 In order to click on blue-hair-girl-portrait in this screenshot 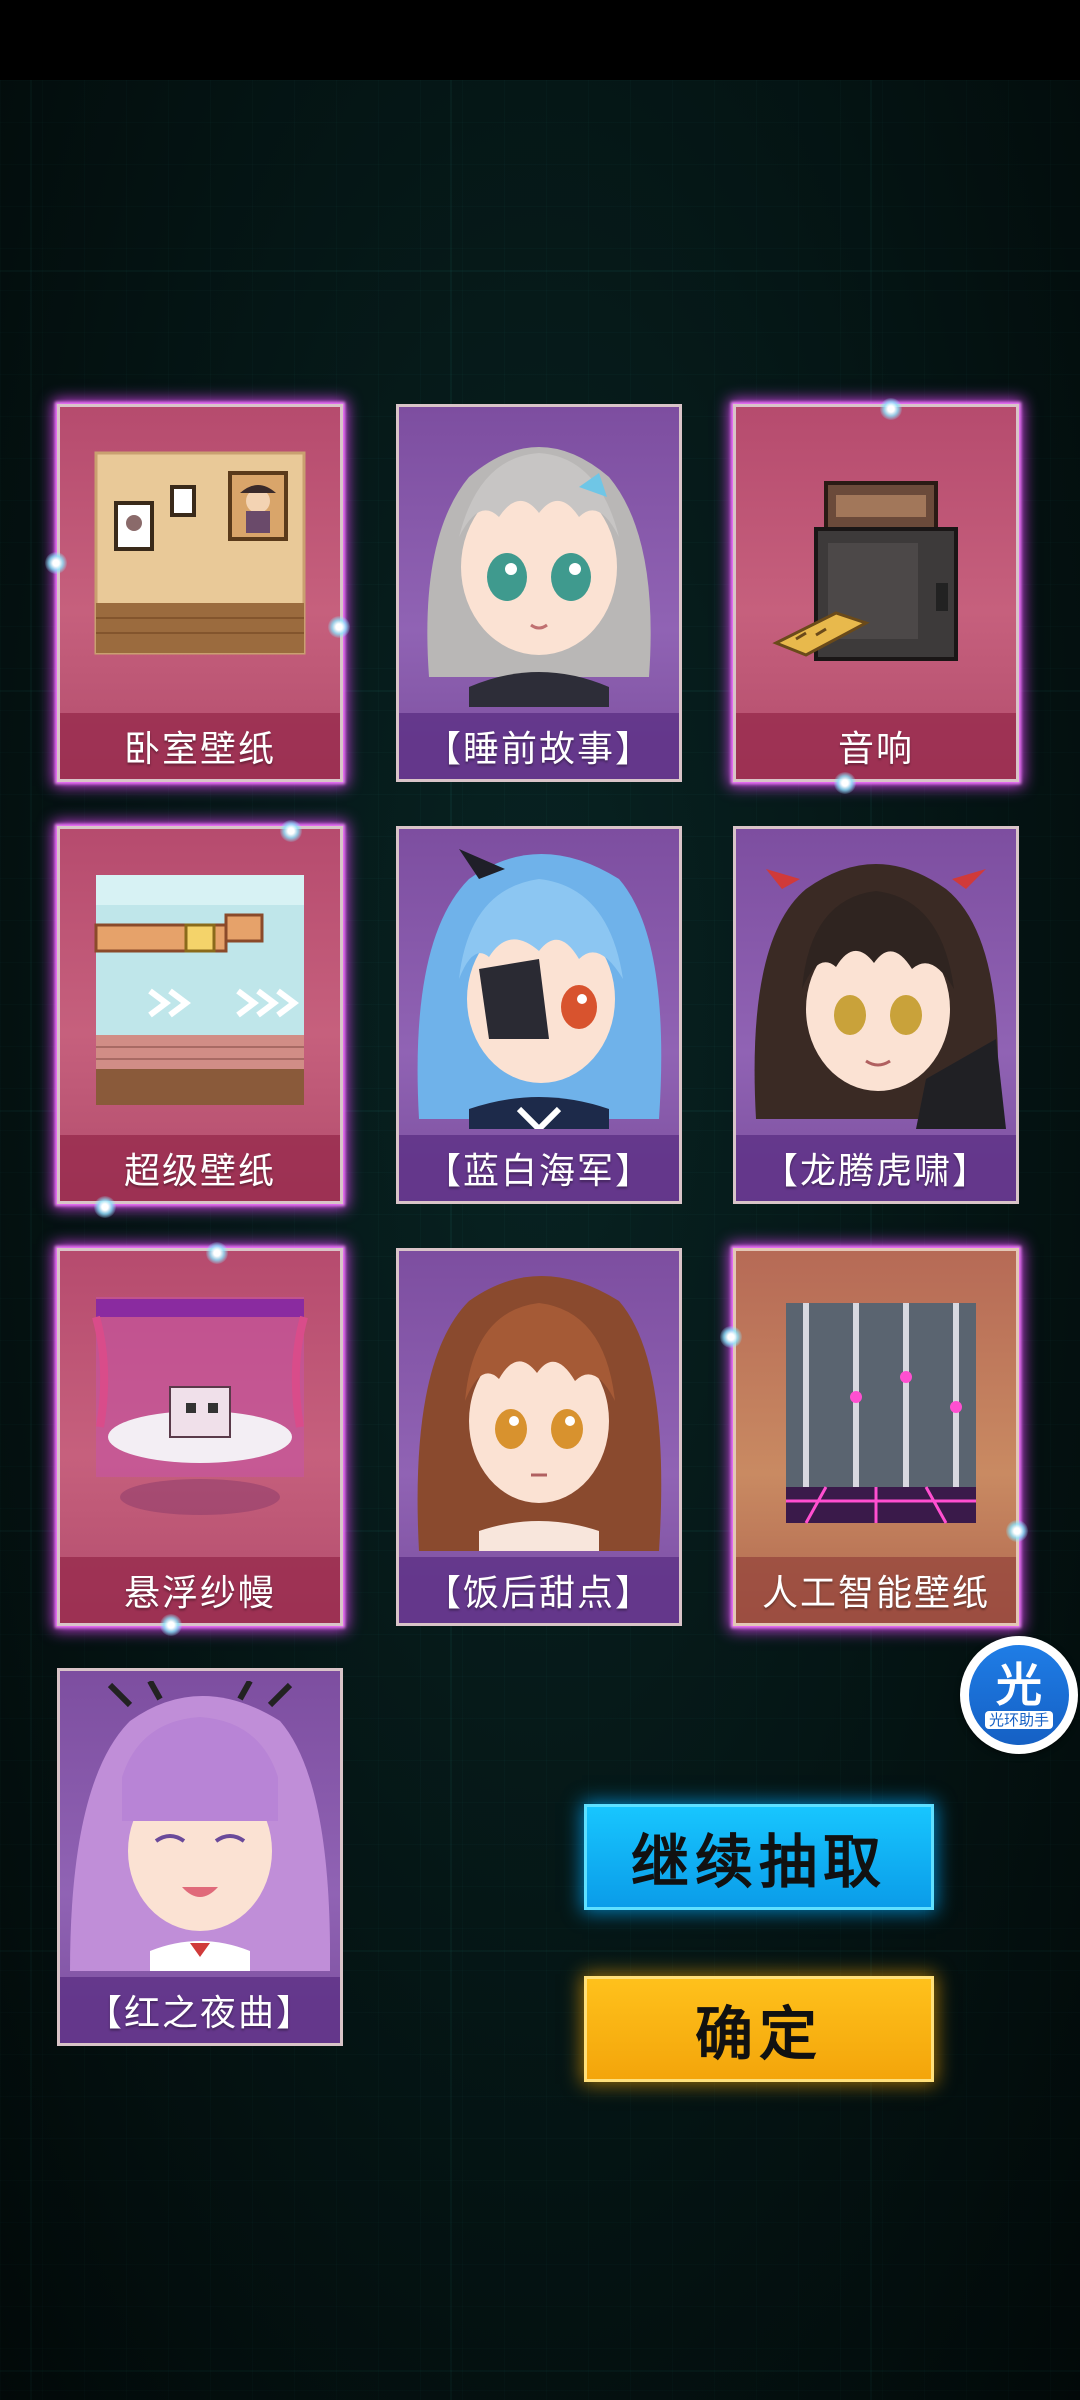, I will do `click(539, 989)`.